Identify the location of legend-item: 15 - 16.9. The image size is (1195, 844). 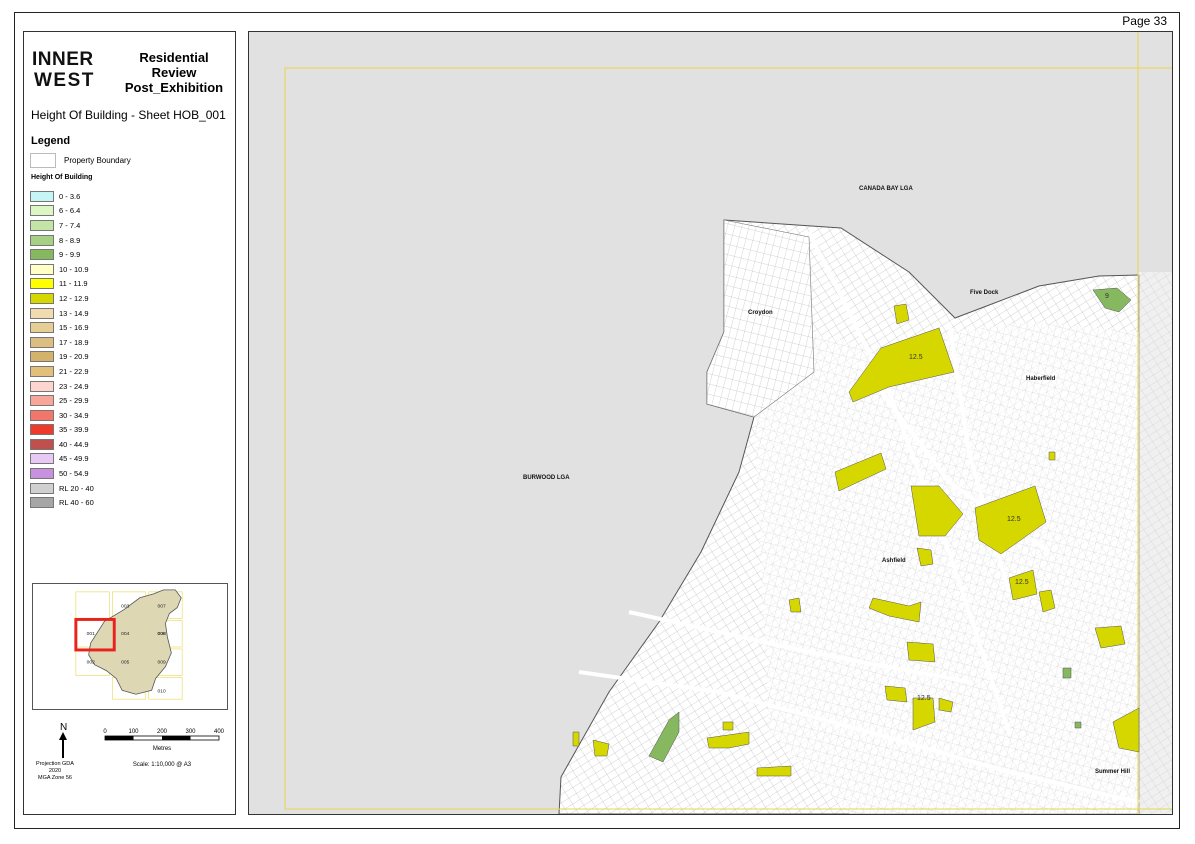
(62, 327).